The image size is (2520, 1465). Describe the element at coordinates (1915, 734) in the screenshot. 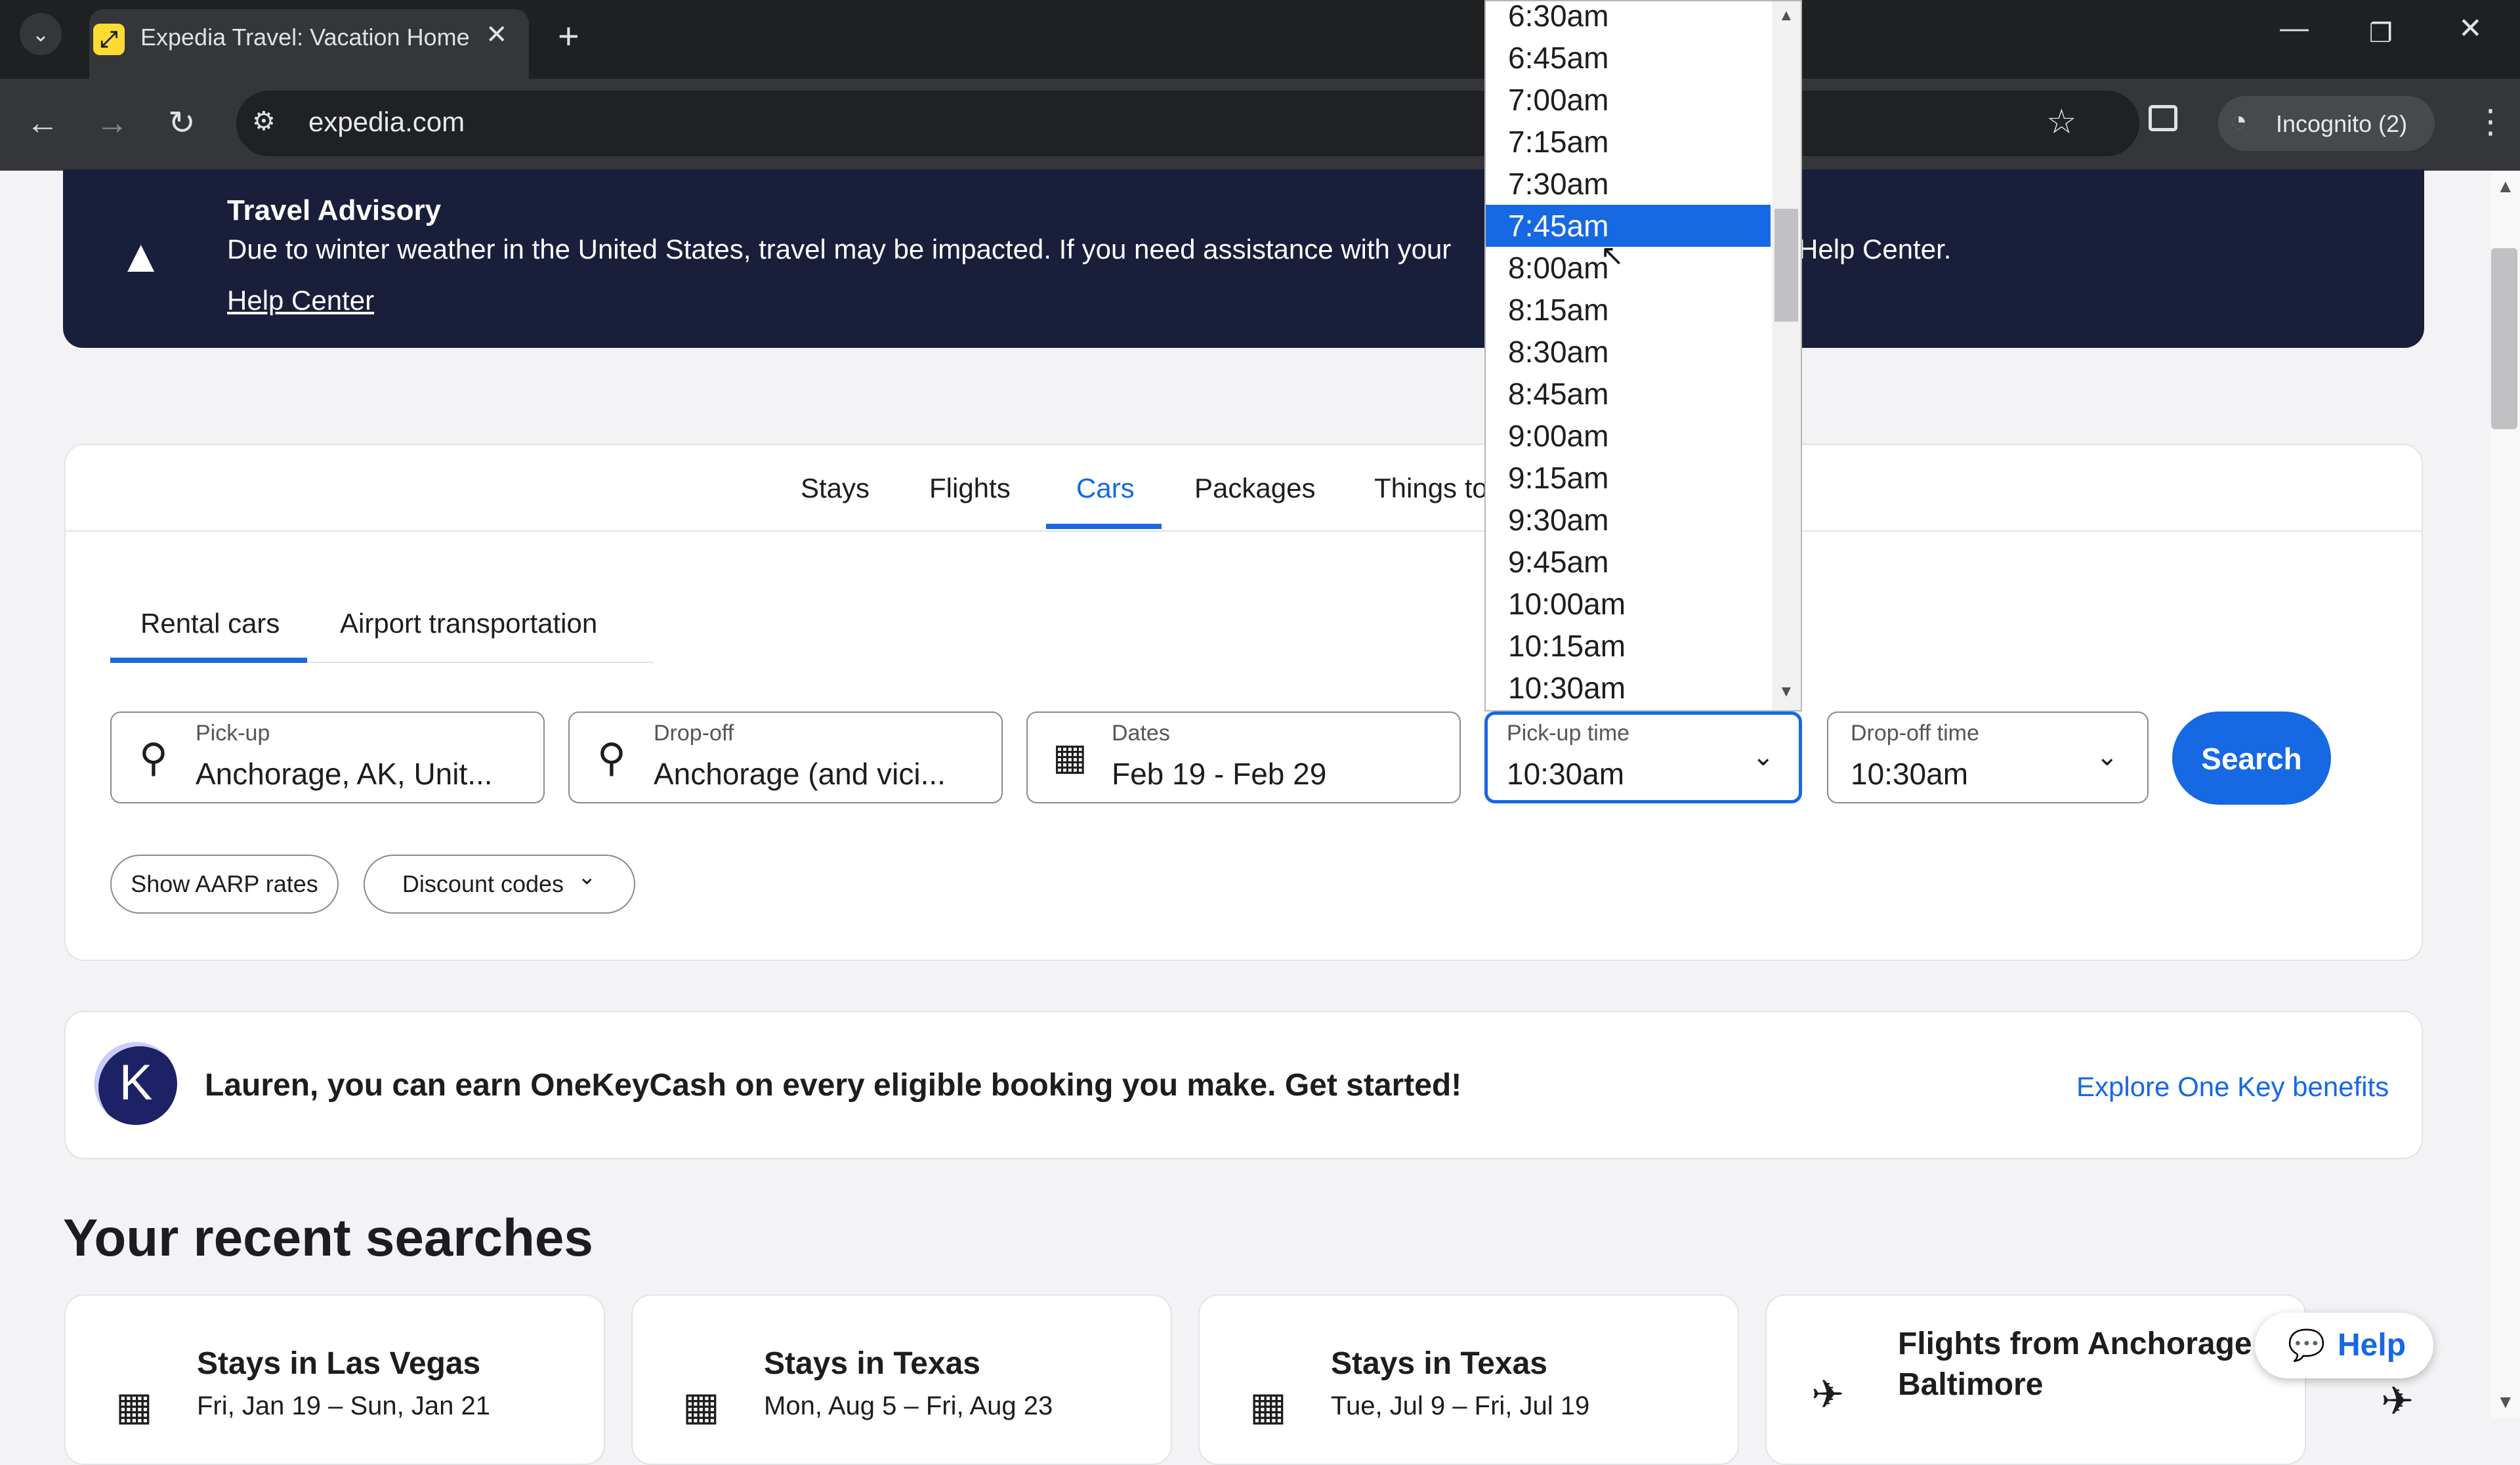

I see `dropoff-time-label: Drop-off time` at that location.